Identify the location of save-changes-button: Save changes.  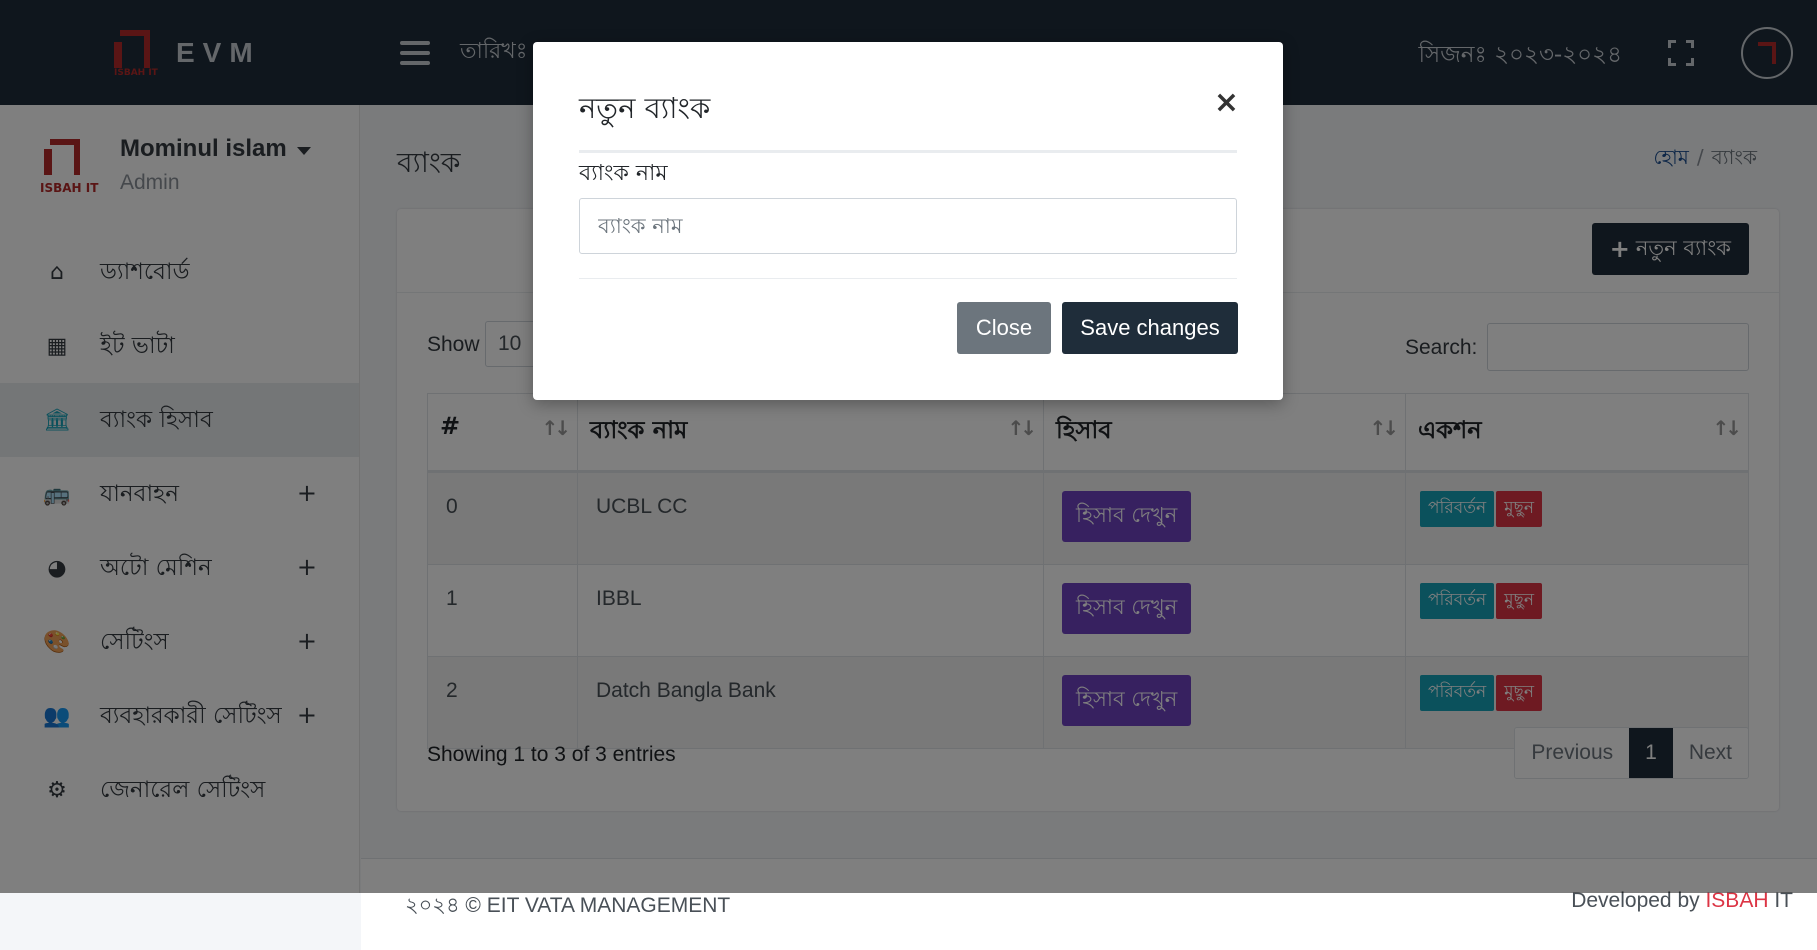
(1150, 328).